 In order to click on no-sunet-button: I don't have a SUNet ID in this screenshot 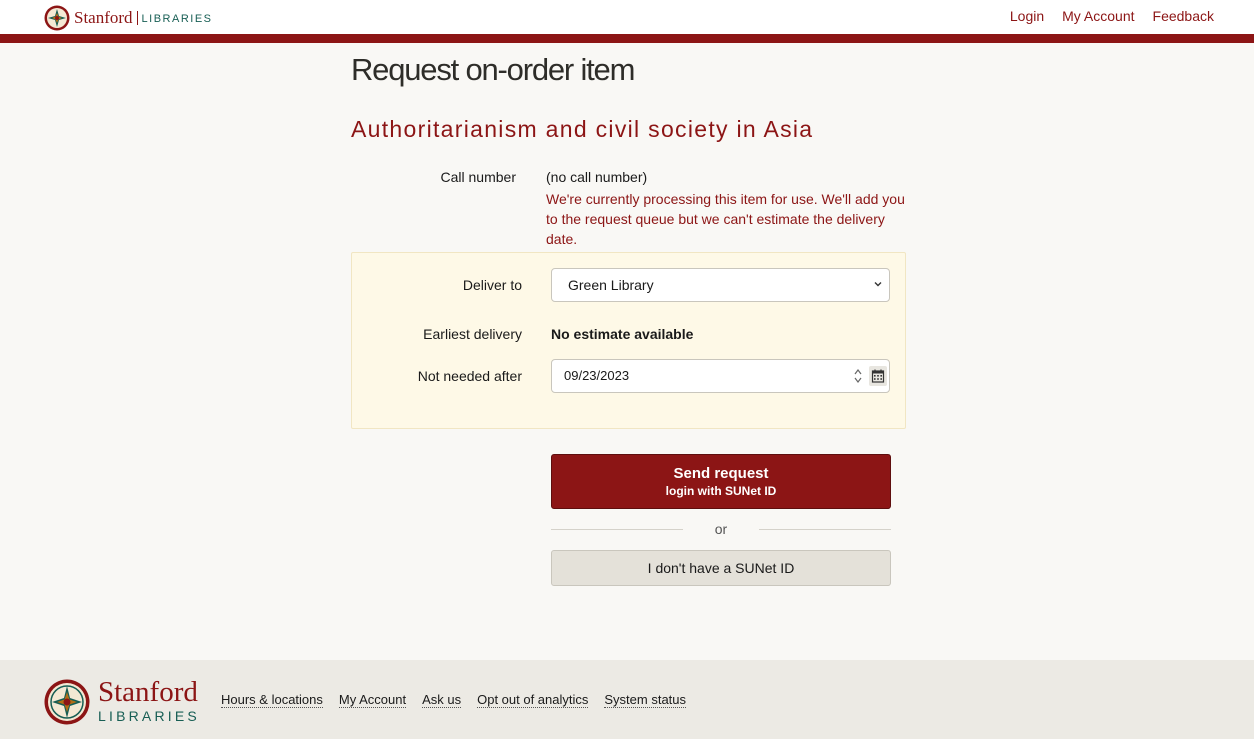, I will do `click(721, 568)`.